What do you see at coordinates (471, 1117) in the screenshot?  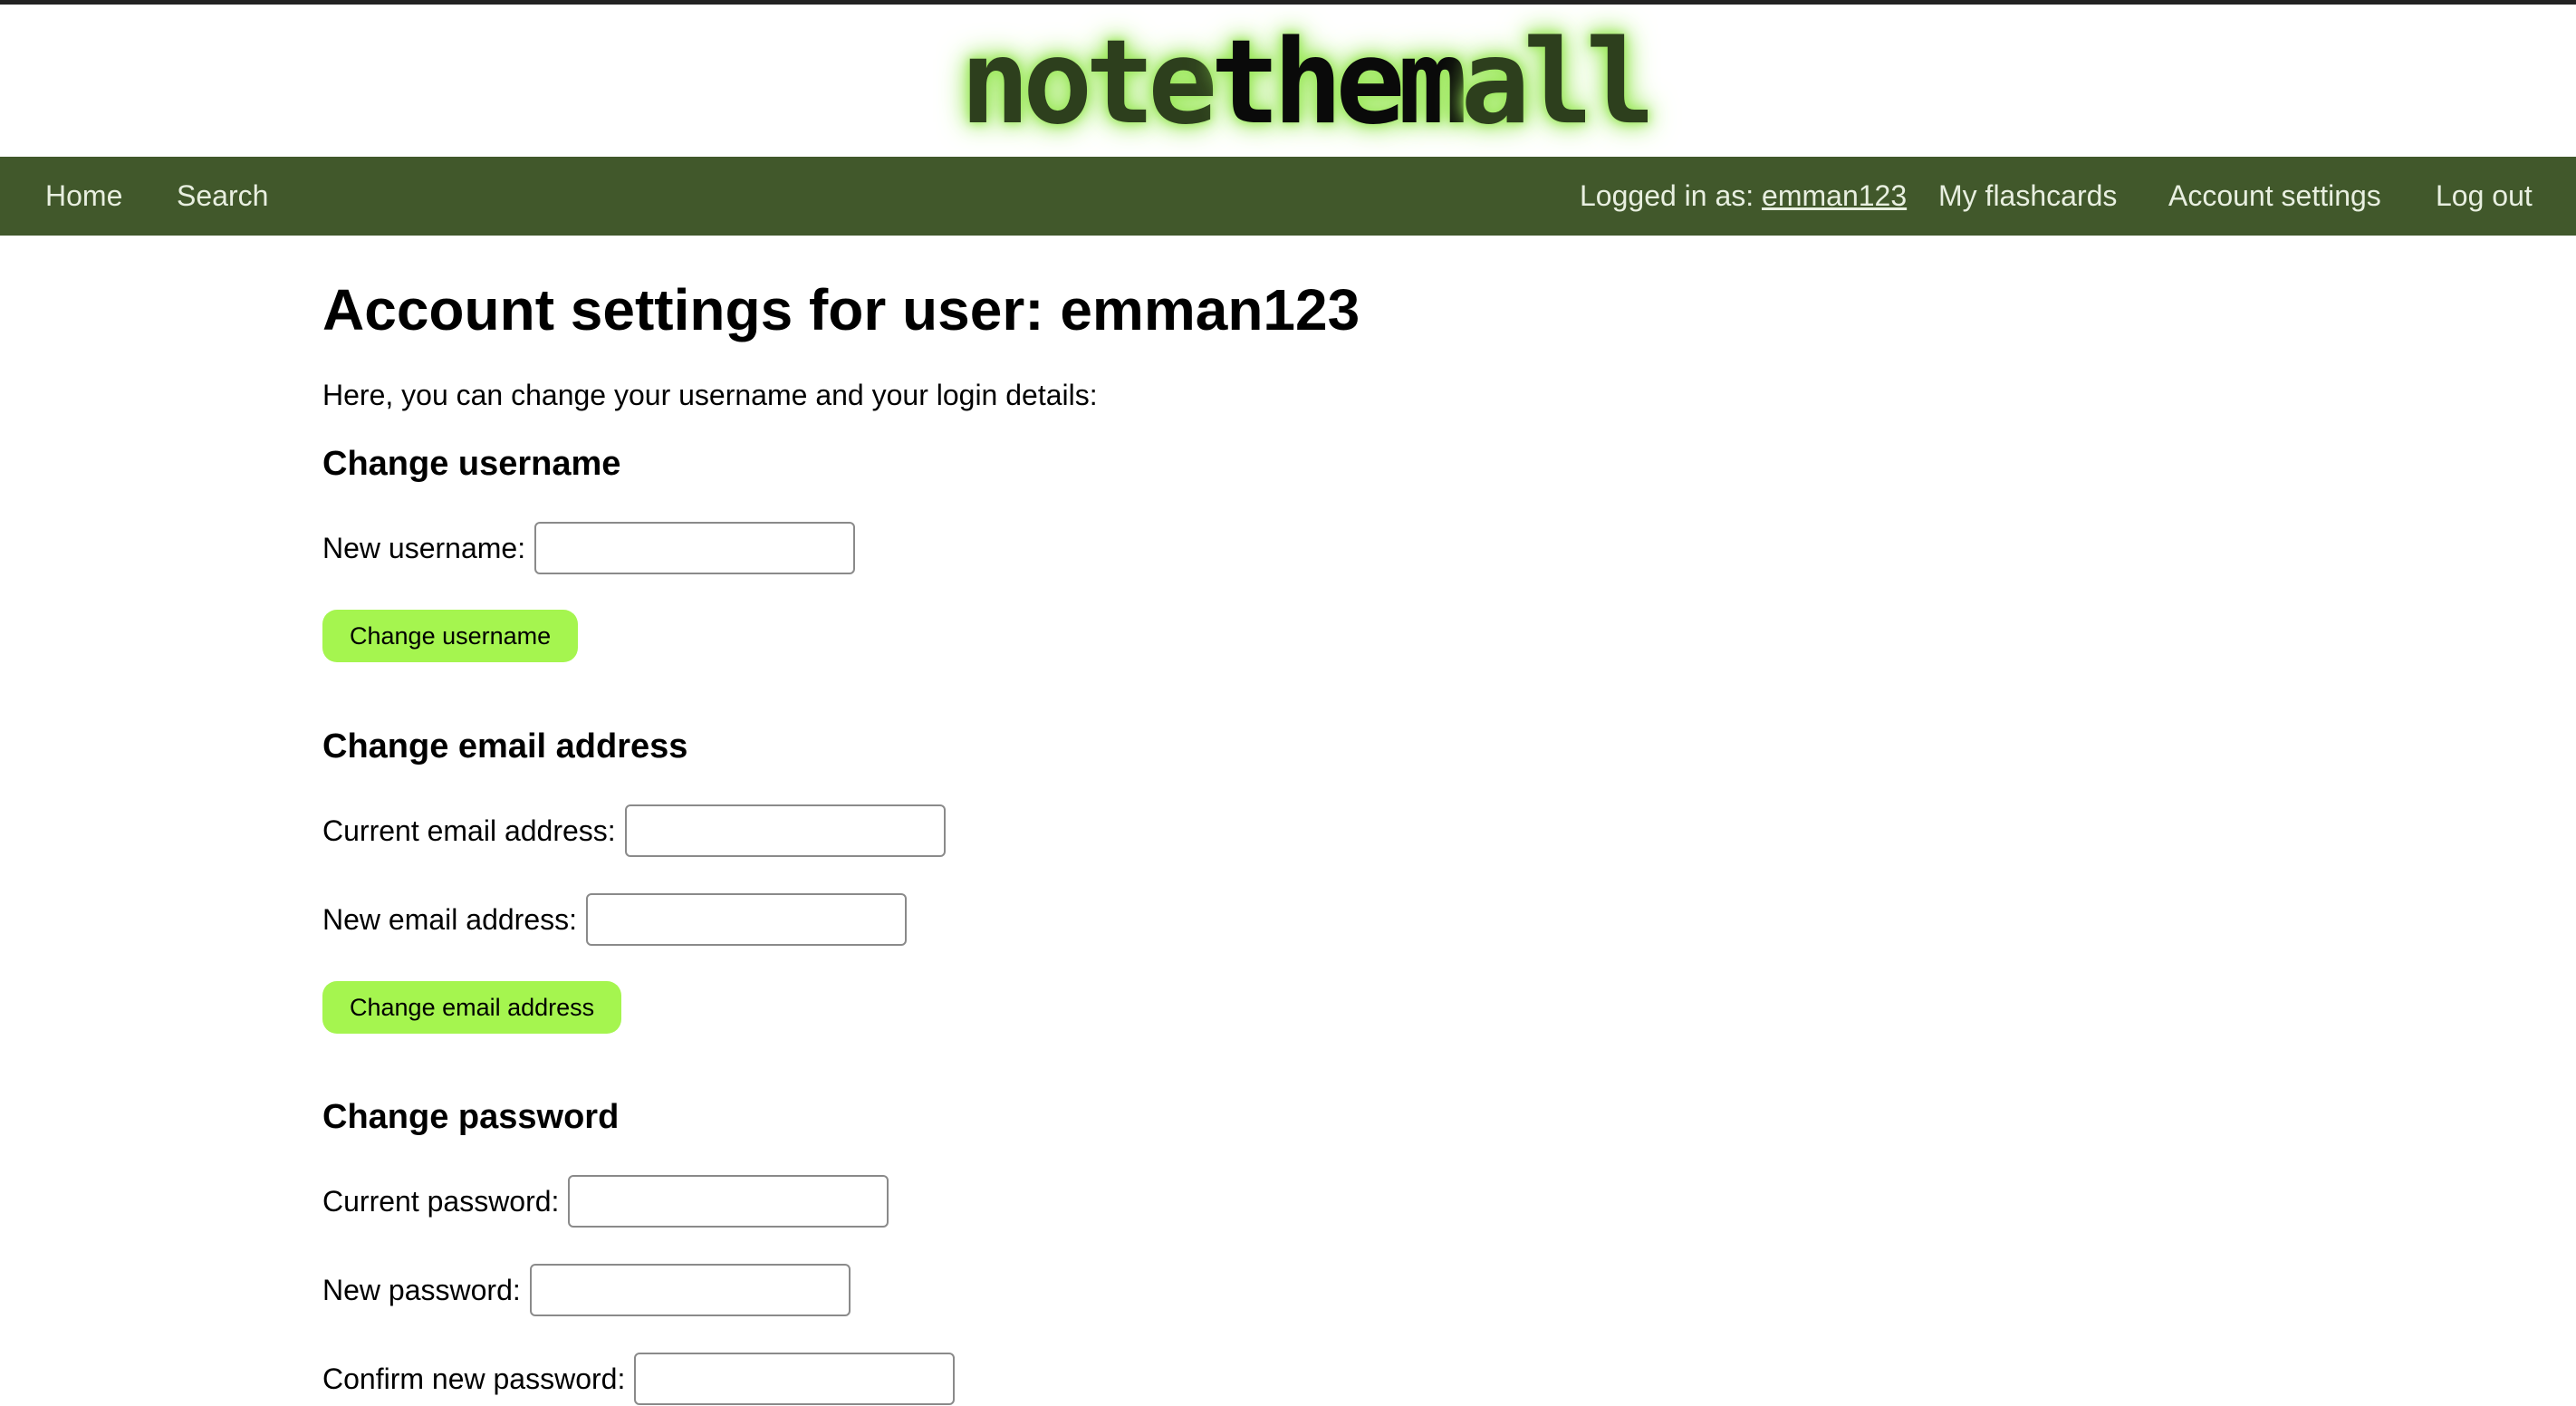 I see `change-password-heading: Change password` at bounding box center [471, 1117].